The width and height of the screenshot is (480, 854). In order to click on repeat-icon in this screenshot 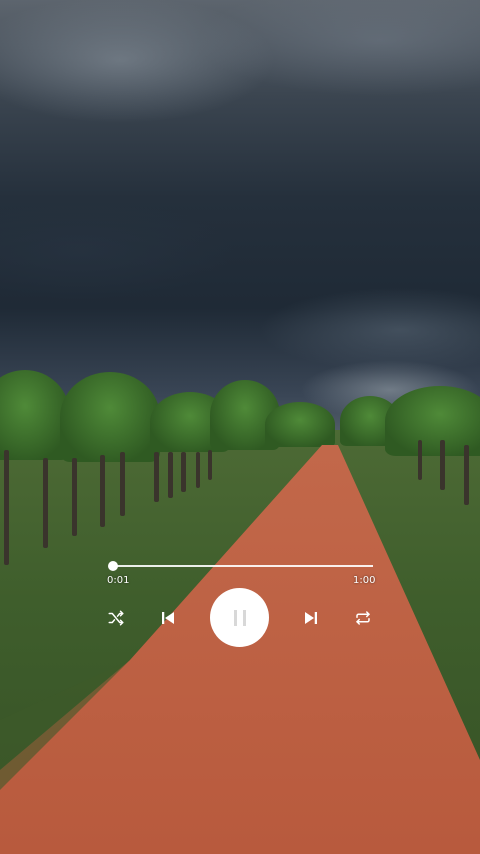, I will do `click(363, 618)`.